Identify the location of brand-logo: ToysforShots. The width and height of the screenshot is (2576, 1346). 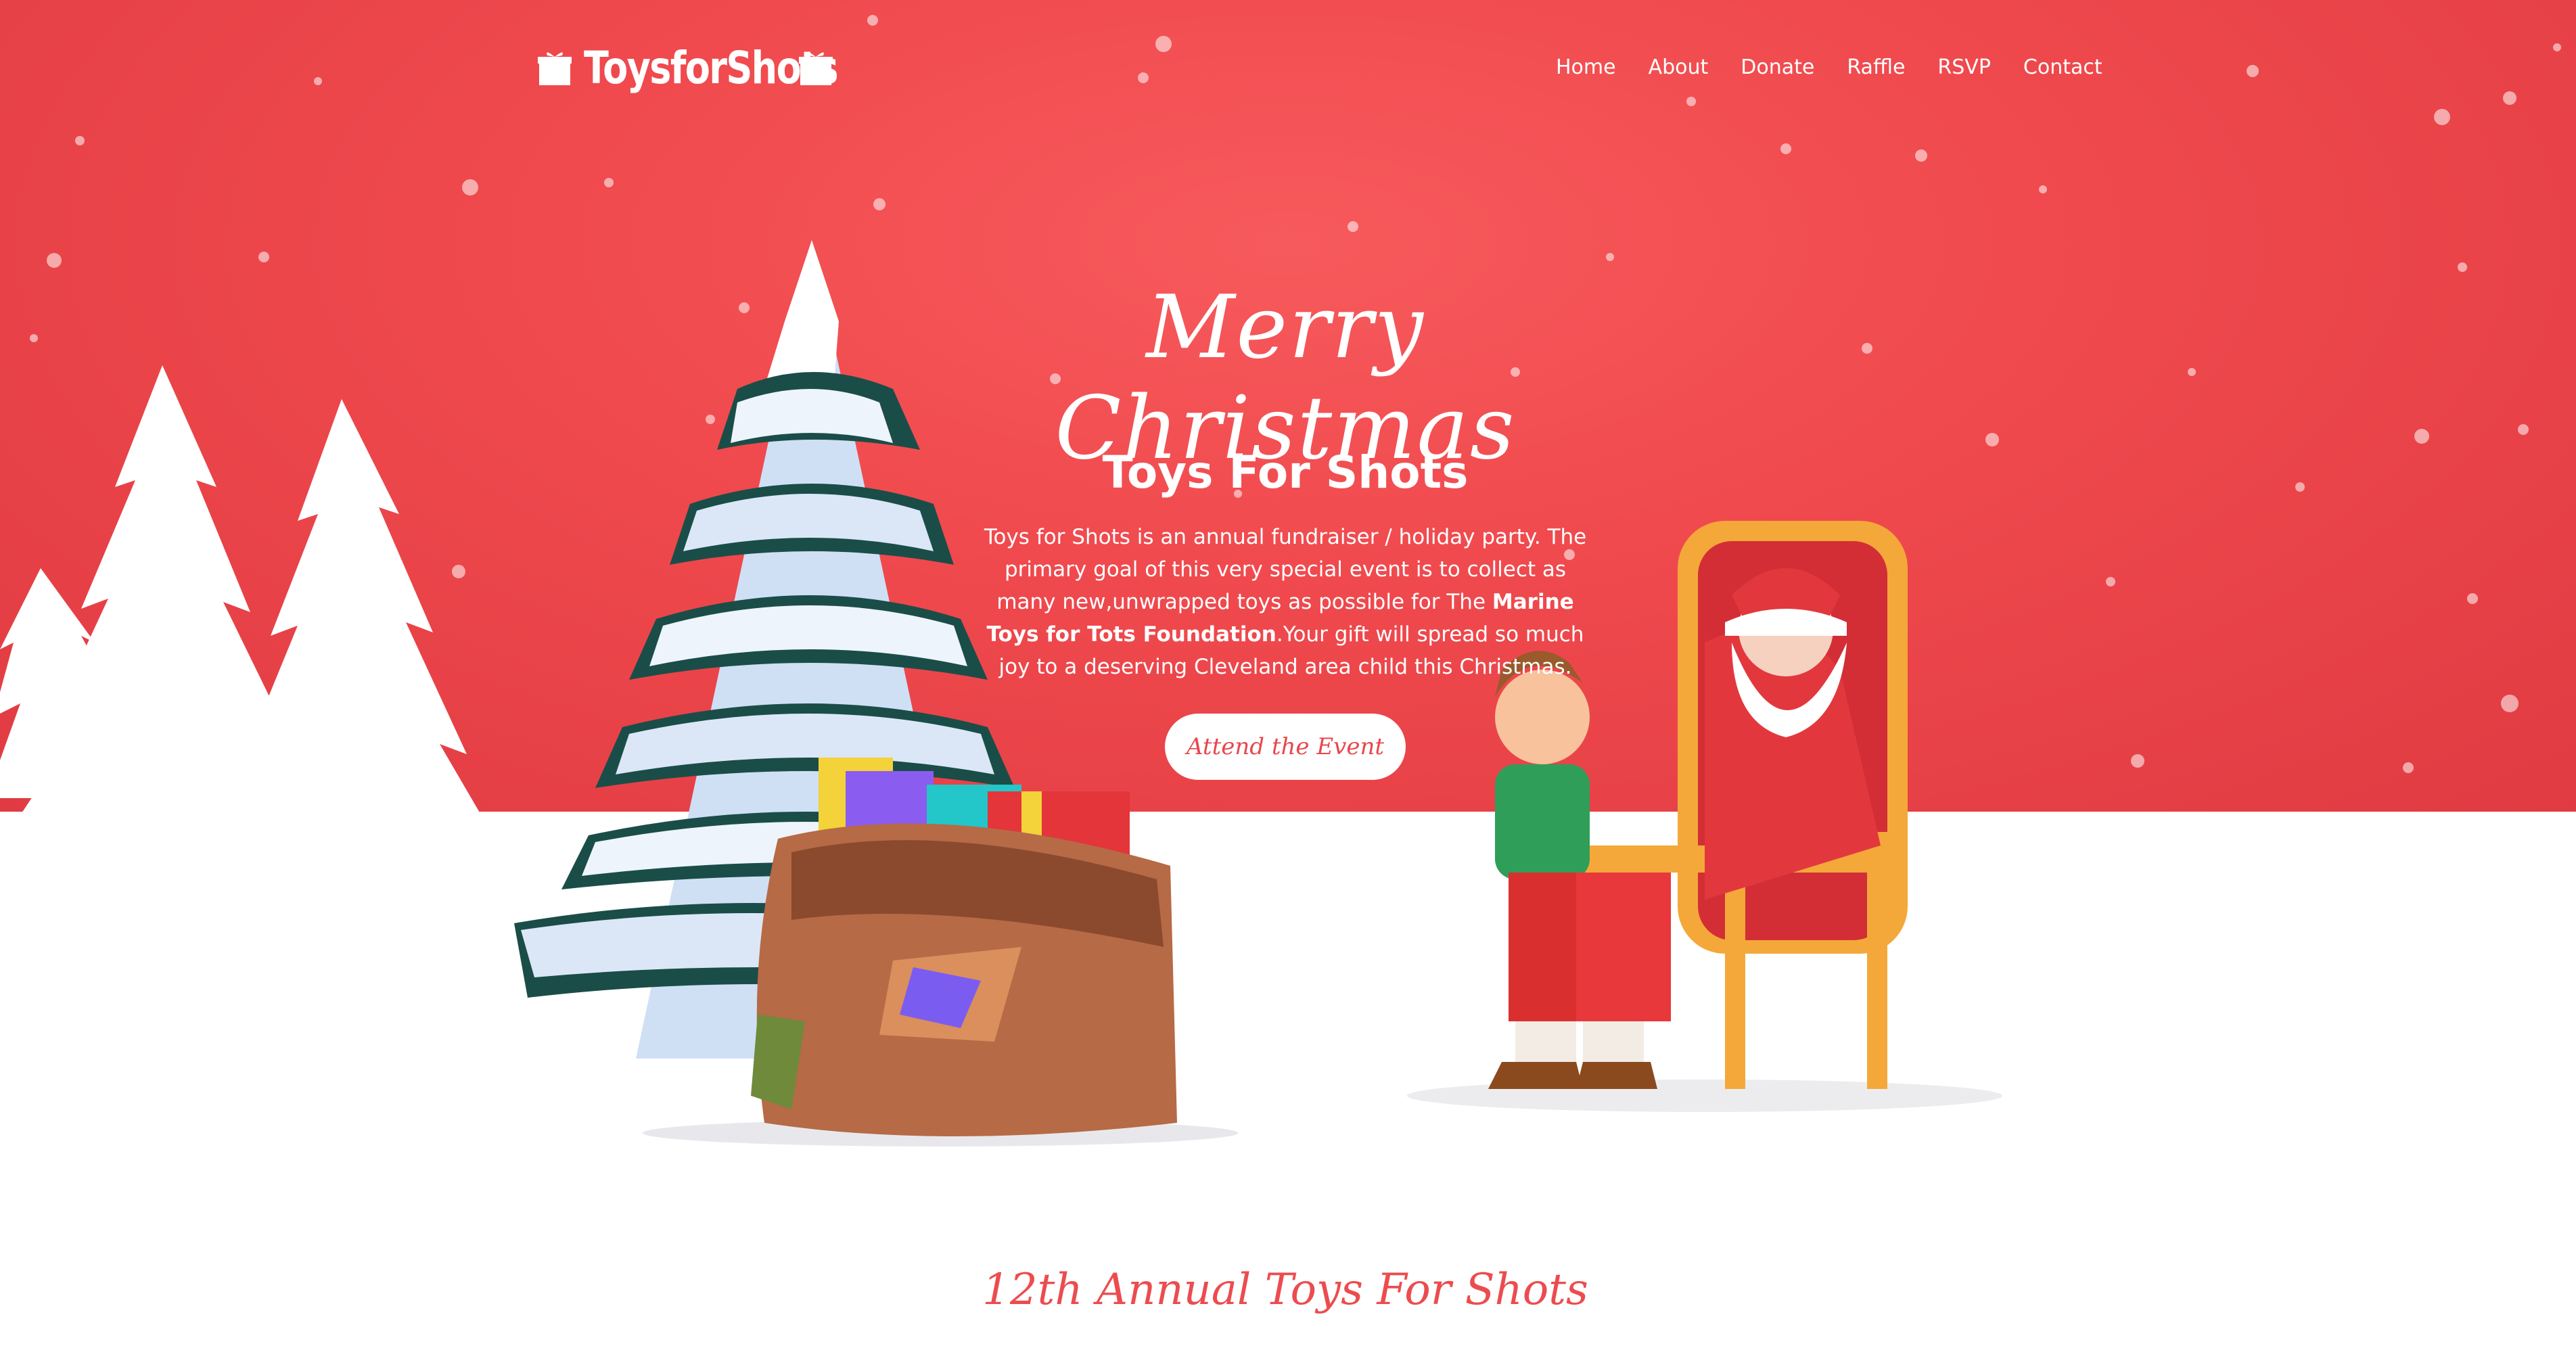
(688, 68).